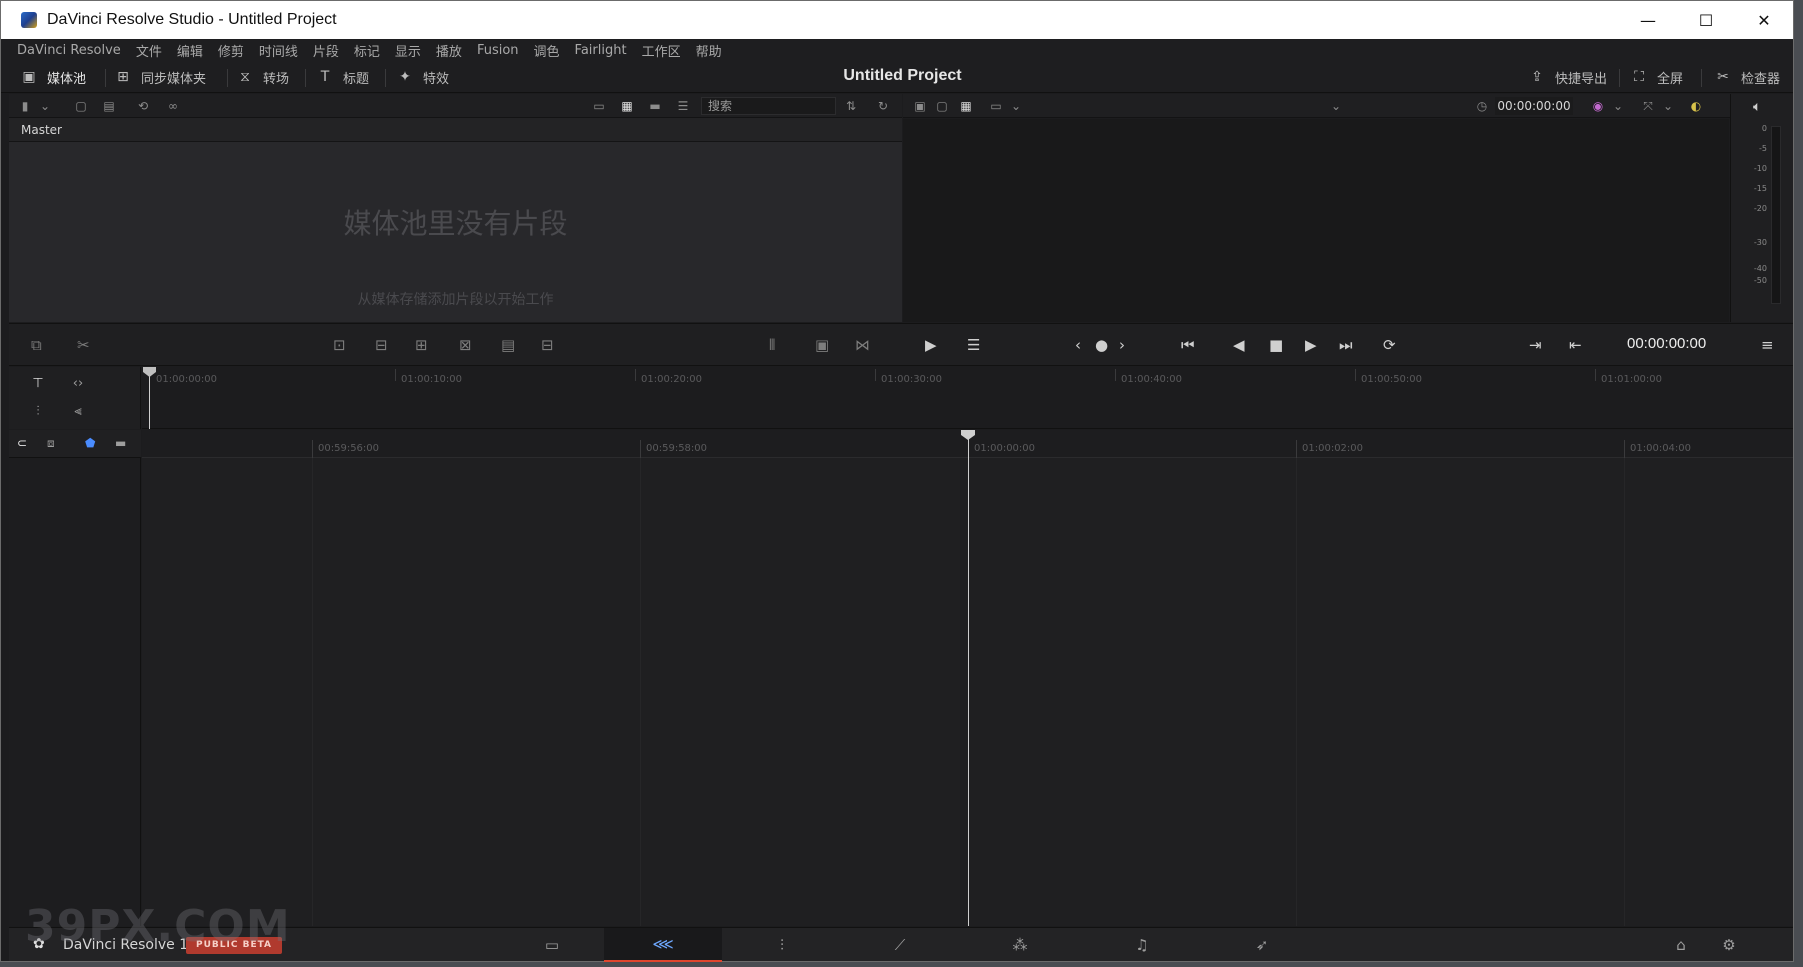  I want to click on flag-icon: ⬟, so click(90, 443).